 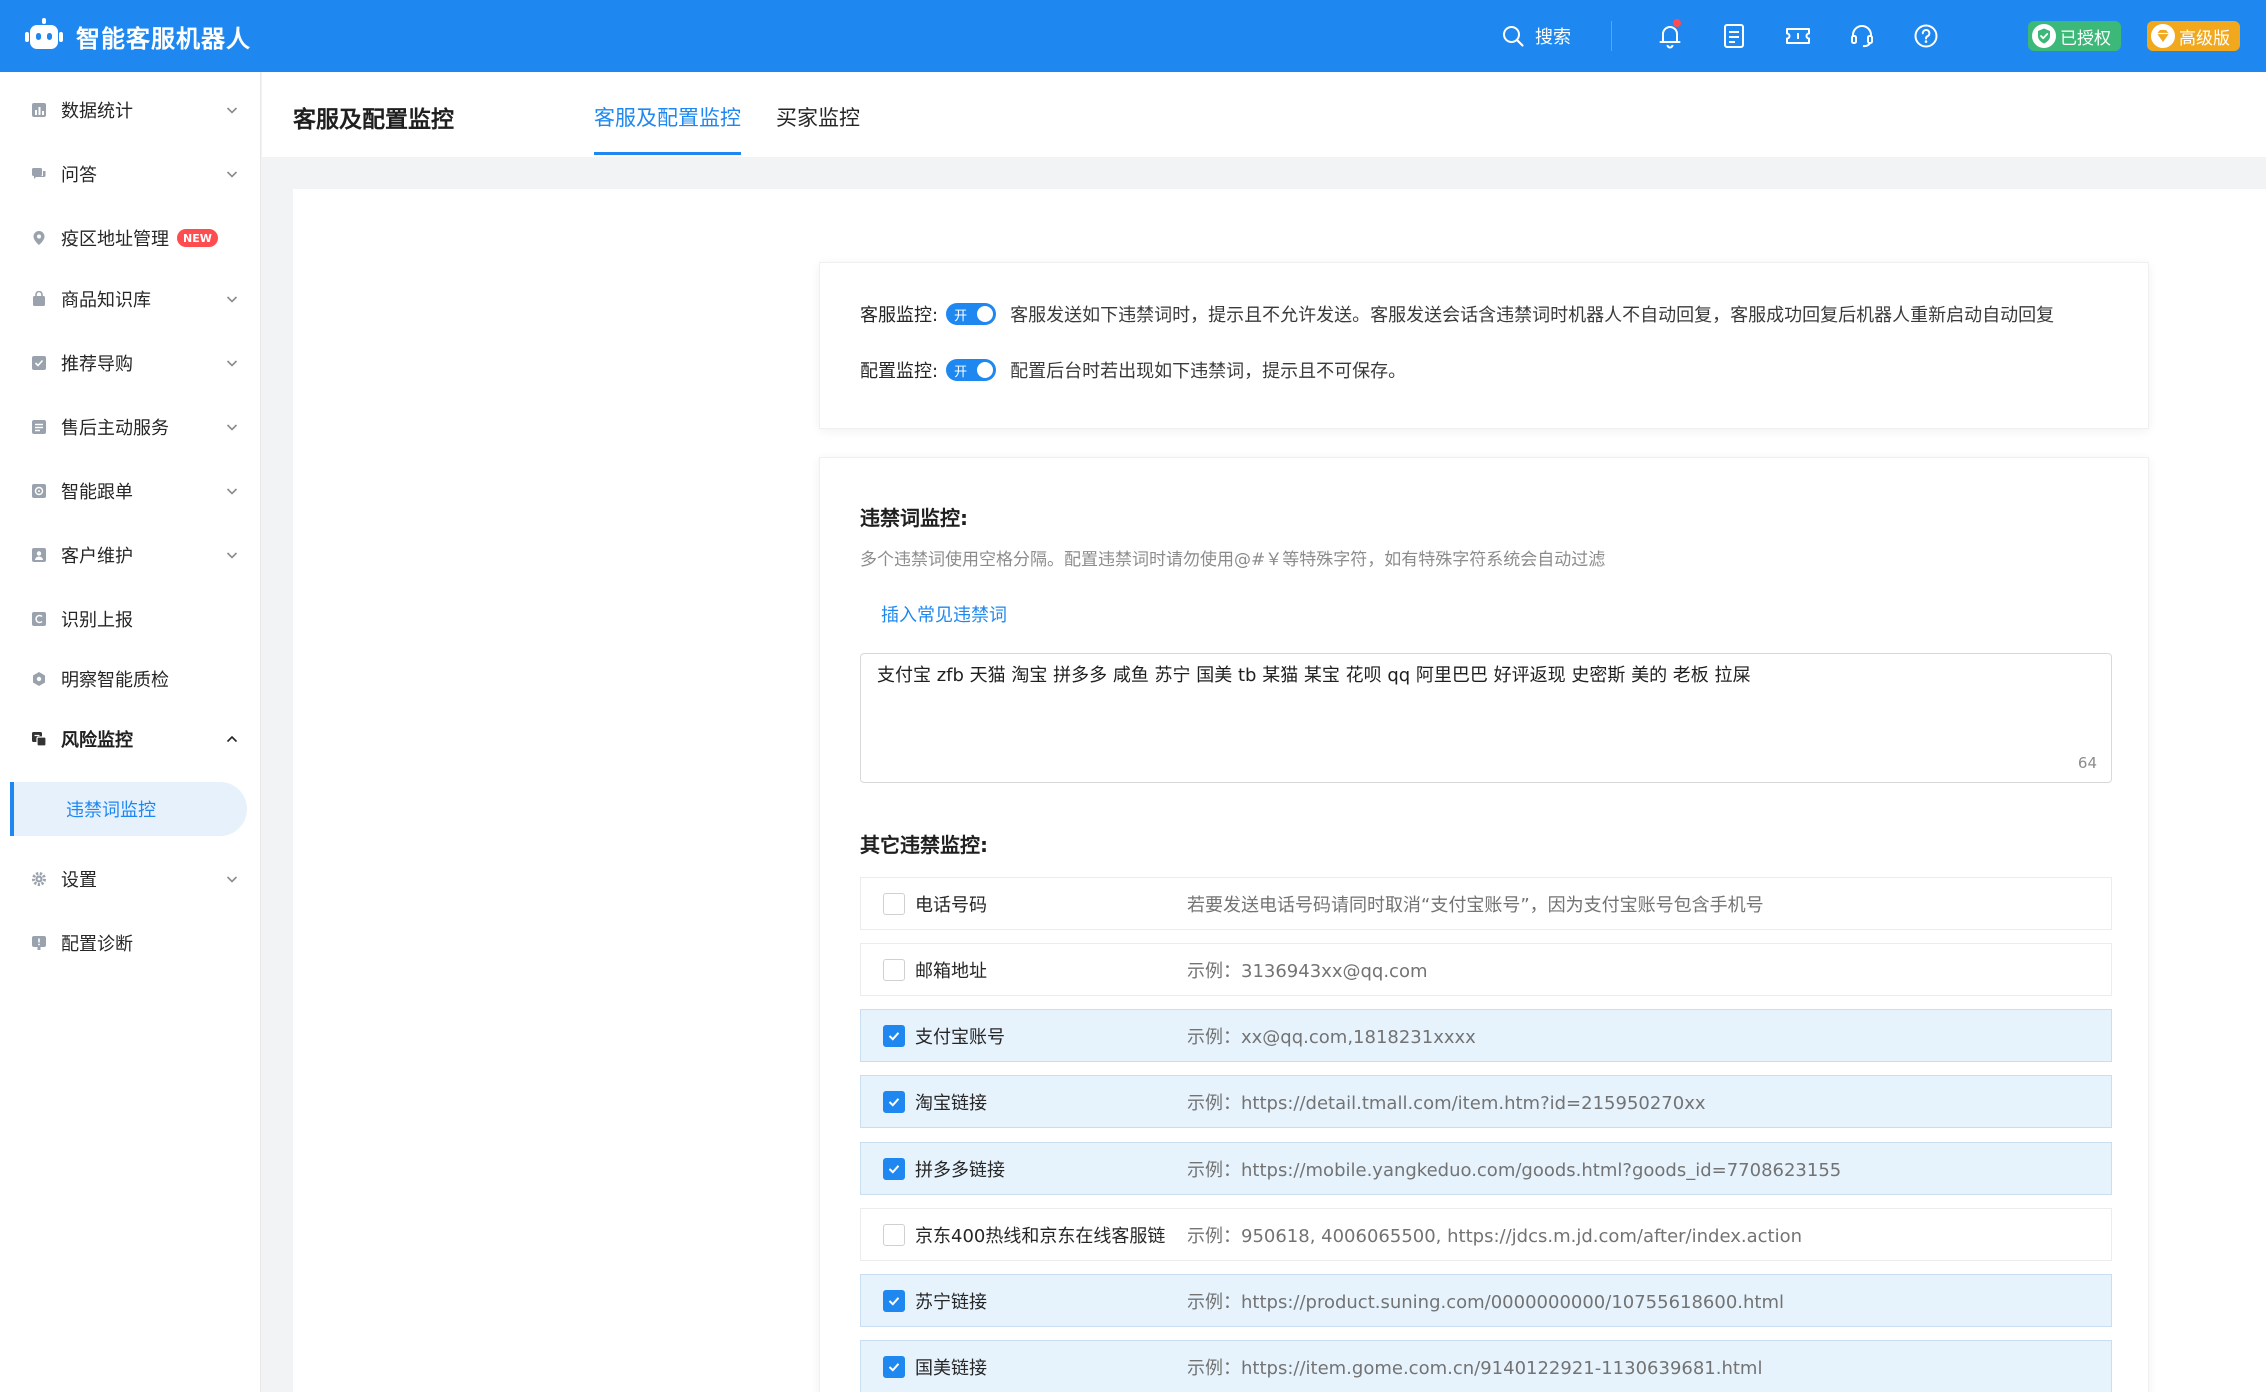 I want to click on notification-button, so click(x=1670, y=36).